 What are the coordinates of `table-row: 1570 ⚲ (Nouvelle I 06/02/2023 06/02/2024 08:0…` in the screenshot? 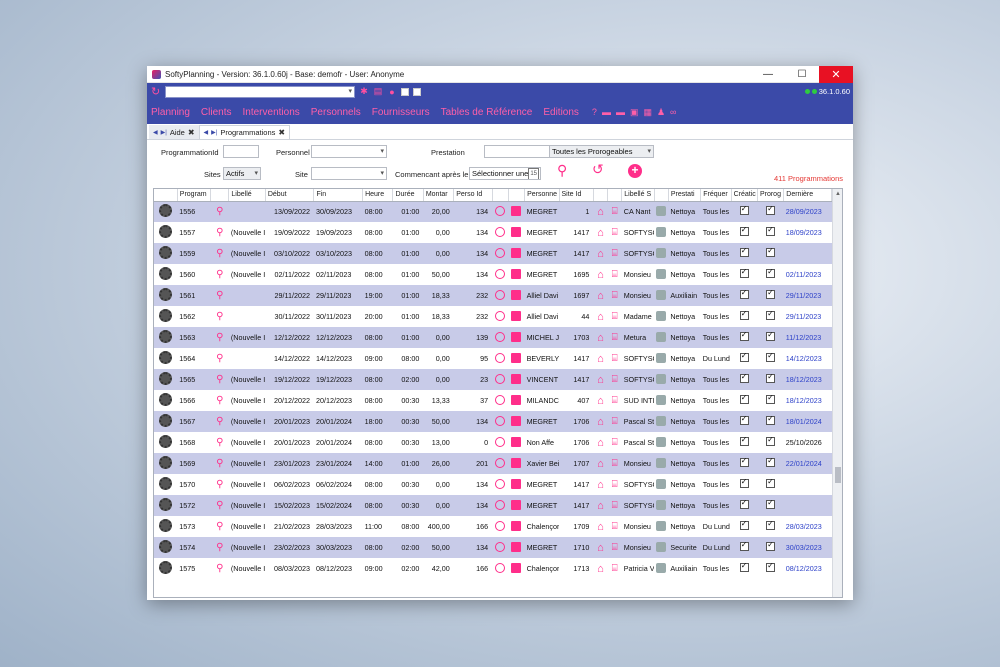 It's located at (493, 484).